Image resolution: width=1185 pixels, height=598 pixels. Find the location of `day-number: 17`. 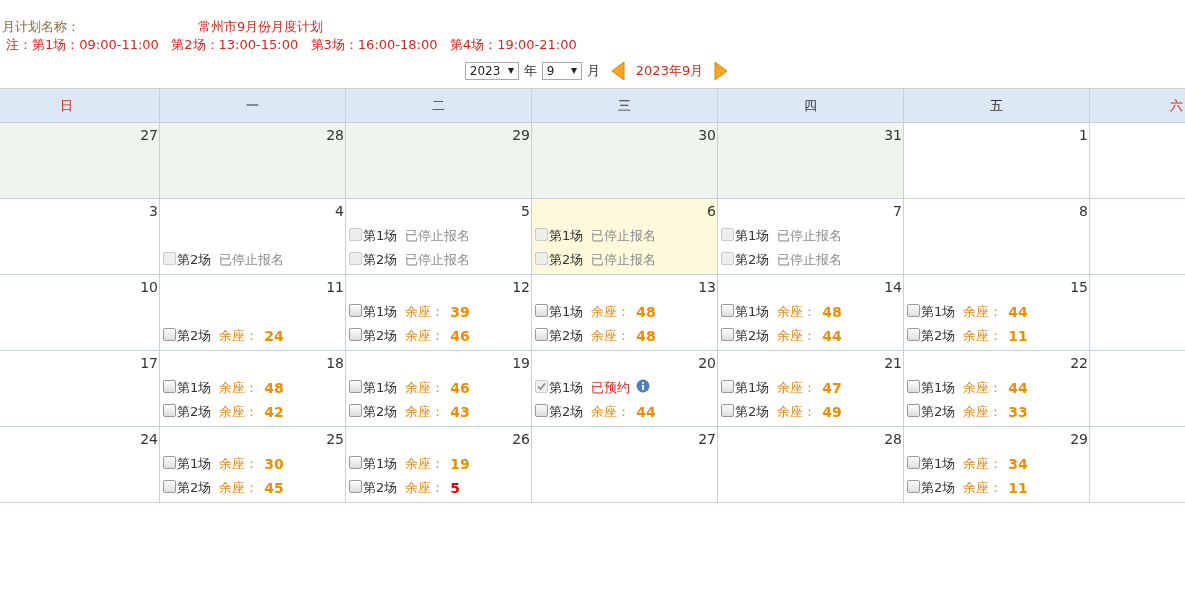

day-number: 17 is located at coordinates (149, 364).